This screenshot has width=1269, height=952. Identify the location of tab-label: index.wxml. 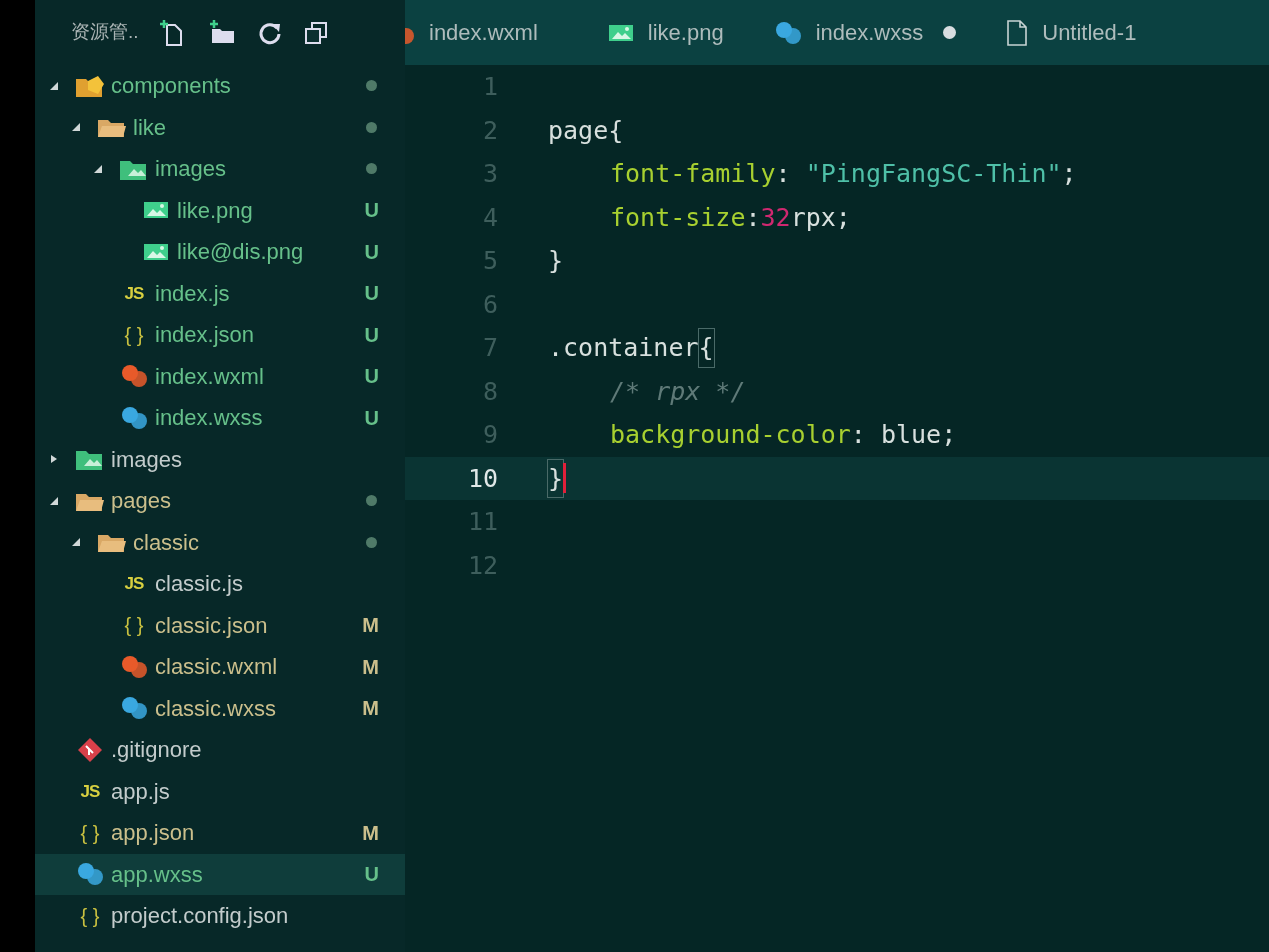
(483, 33).